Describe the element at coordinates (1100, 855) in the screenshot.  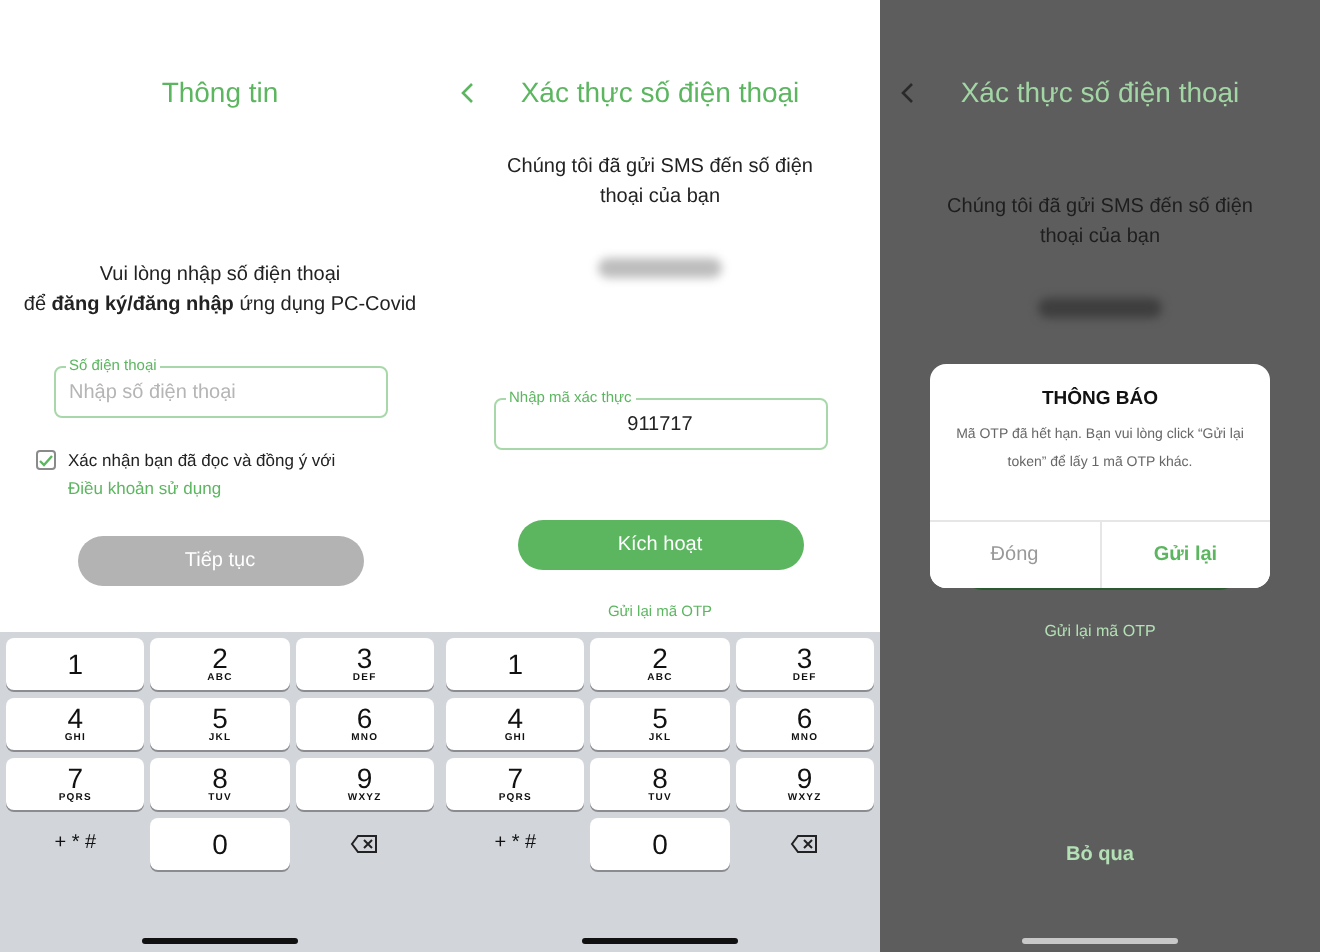
I see `skip-link: Bỏ qua` at that location.